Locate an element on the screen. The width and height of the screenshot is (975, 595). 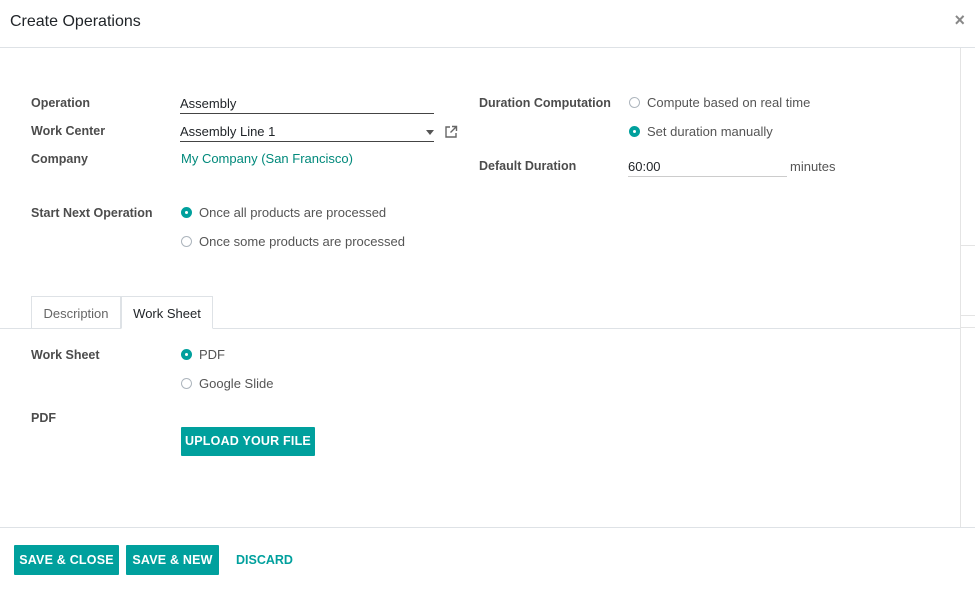
radio-google-slide: Google Slide is located at coordinates (227, 383).